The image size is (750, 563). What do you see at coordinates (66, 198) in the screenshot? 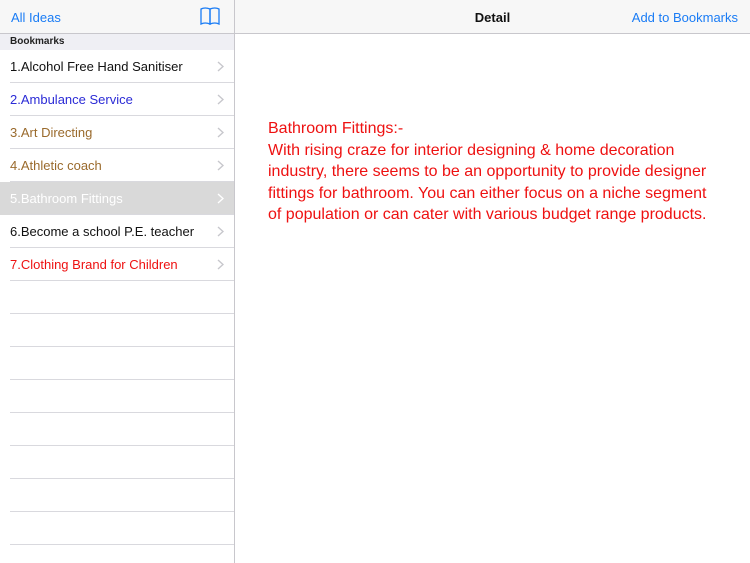
I see `bookmark-item-label: 5.Bathroom Fittings` at bounding box center [66, 198].